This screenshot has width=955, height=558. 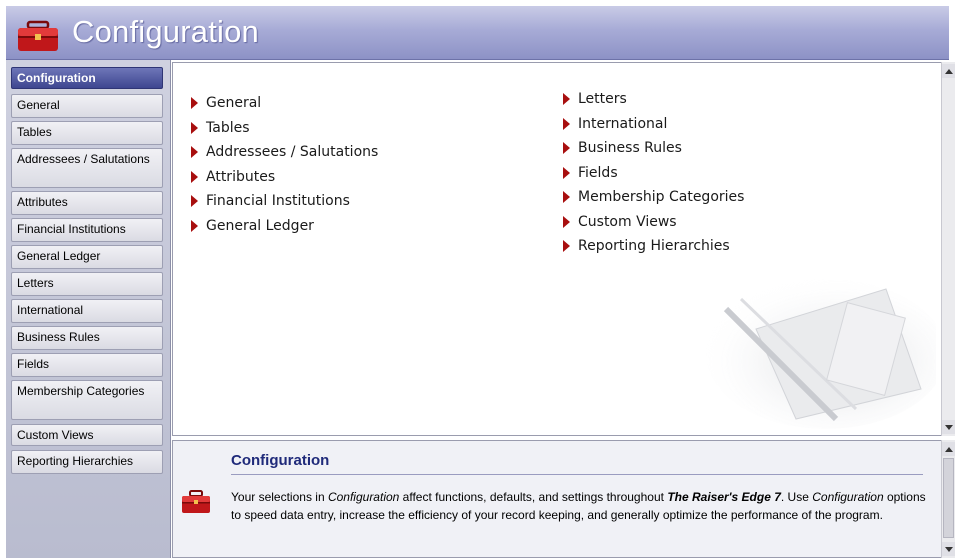 What do you see at coordinates (87, 365) in the screenshot?
I see `sidebar-item-fields: Fields` at bounding box center [87, 365].